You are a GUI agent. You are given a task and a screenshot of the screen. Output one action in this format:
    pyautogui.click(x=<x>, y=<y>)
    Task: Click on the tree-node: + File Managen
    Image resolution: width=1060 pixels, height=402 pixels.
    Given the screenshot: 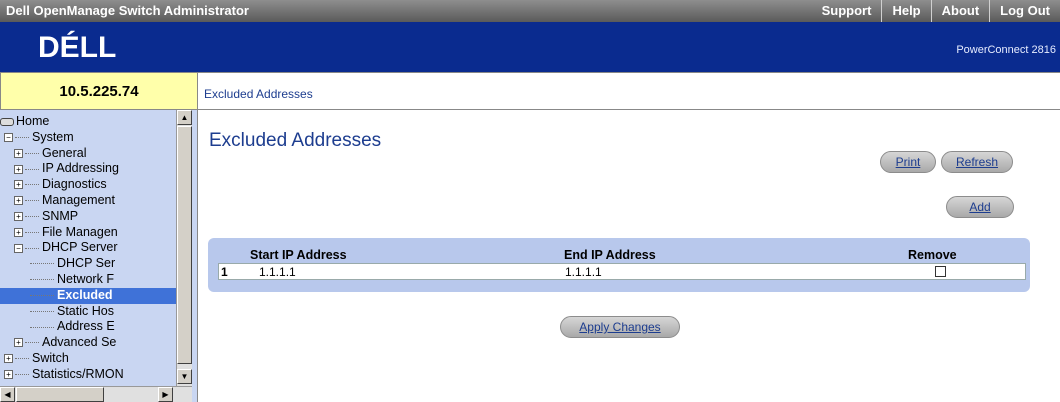 What is the action you would take?
    pyautogui.click(x=88, y=233)
    